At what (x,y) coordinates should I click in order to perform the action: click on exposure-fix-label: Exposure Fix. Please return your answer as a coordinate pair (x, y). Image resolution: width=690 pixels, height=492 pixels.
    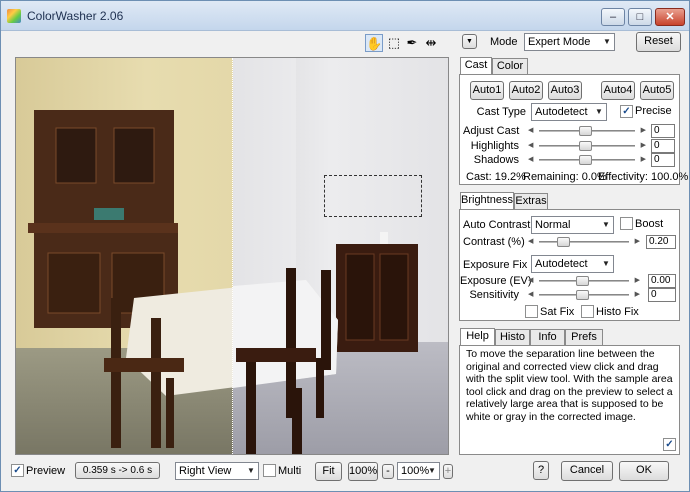
    Looking at the image, I should click on (495, 265).